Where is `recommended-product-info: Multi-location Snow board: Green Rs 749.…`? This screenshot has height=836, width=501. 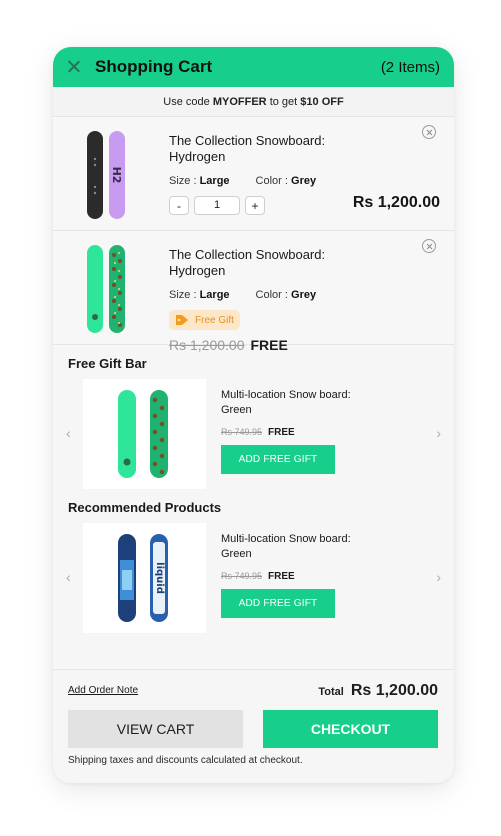 recommended-product-info: Multi-location Snow board: Green Rs 749.… is located at coordinates (301, 575).